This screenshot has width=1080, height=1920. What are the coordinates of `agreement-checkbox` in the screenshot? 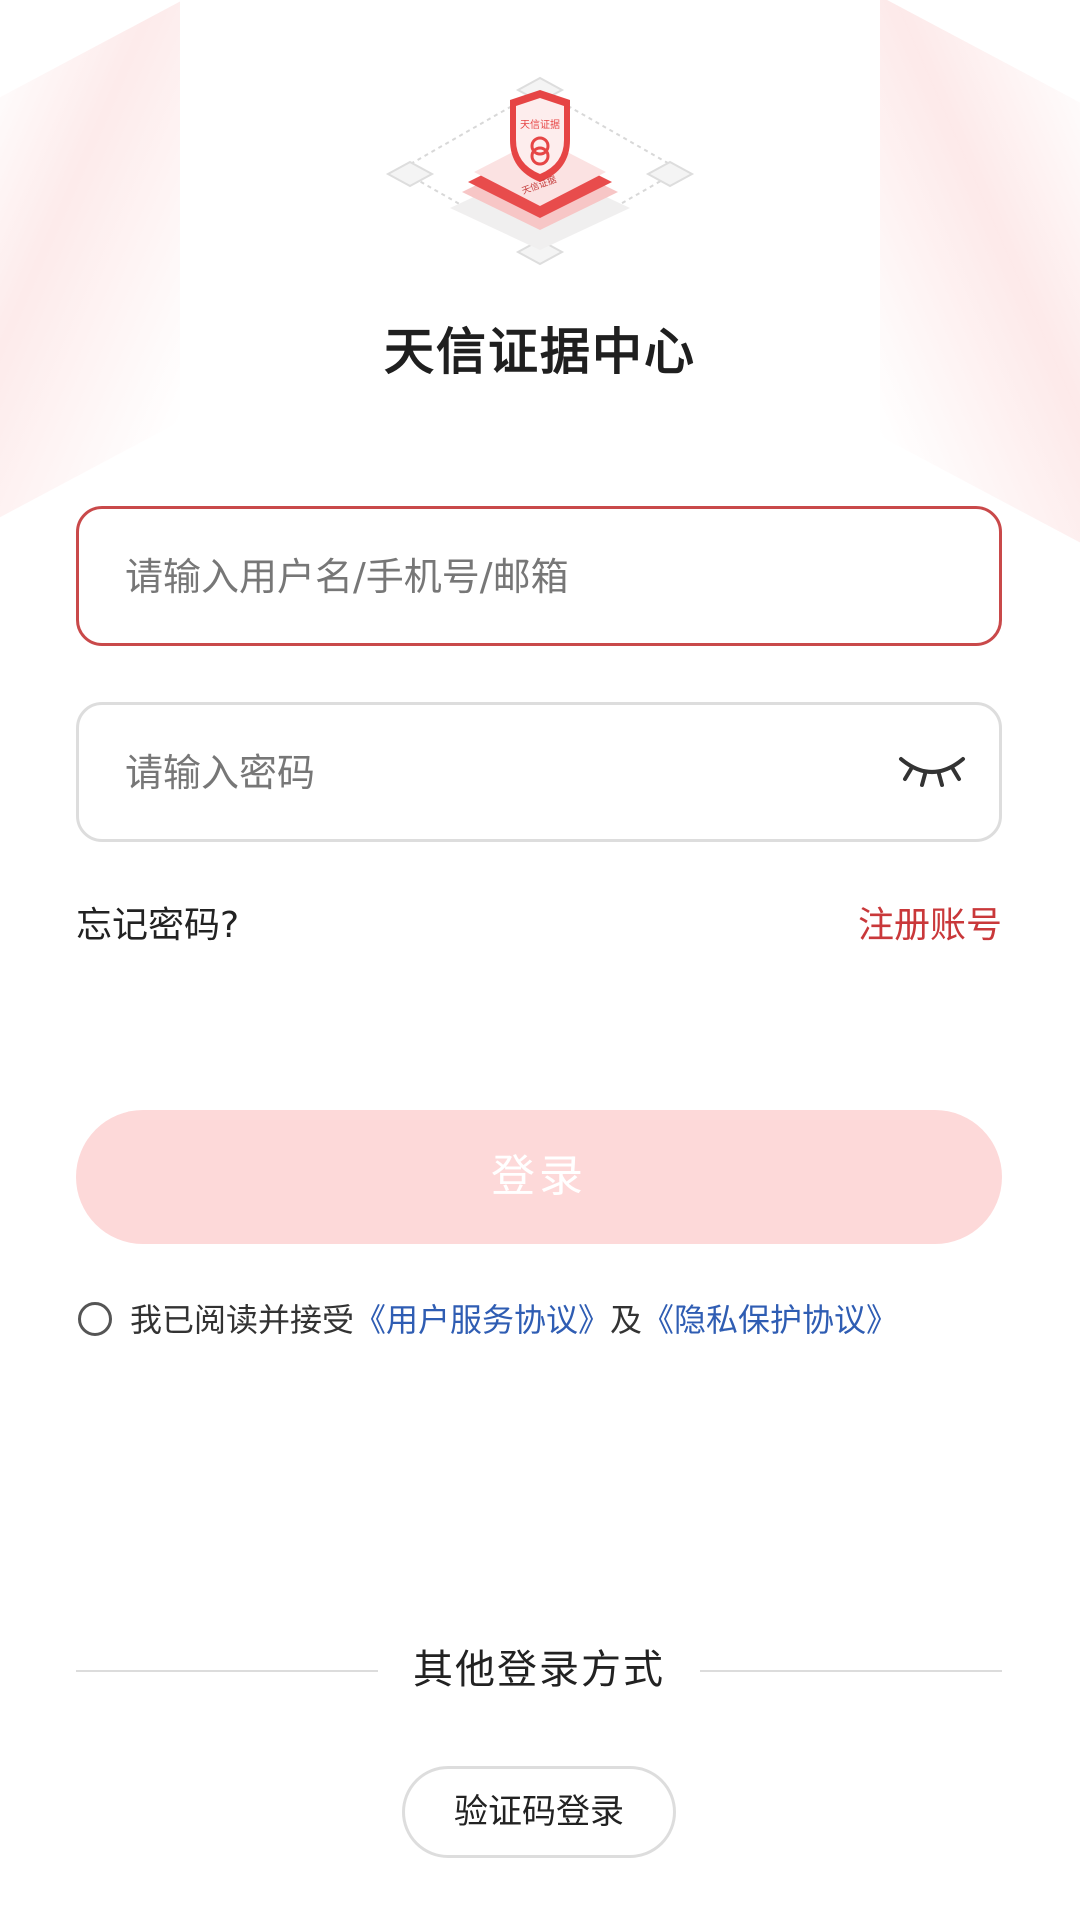 It's located at (95, 1319).